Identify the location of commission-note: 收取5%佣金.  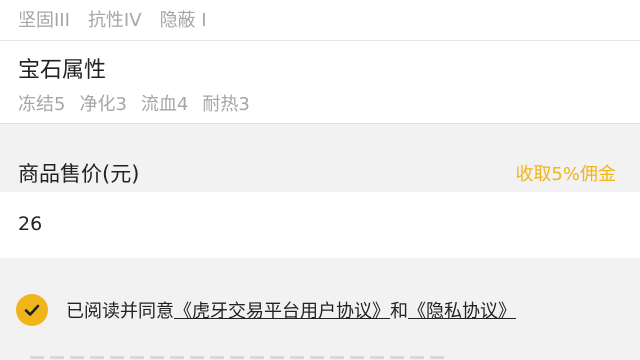
(565, 174).